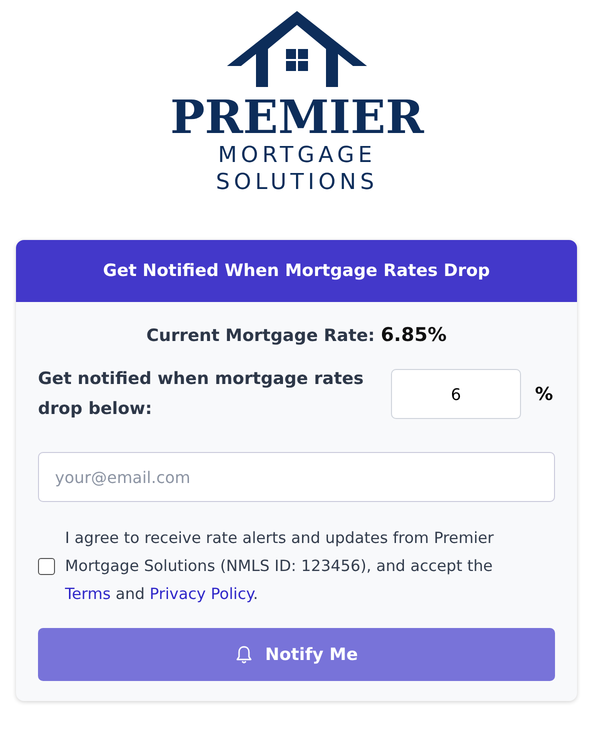 The image size is (594, 744). Describe the element at coordinates (280, 566) in the screenshot. I see `consent-text: I agree to receive rate alerts and updates from Premier Mortgage Solutions (NMLS ID: 123456), and accept the Terms and Privacy Policy.` at that location.